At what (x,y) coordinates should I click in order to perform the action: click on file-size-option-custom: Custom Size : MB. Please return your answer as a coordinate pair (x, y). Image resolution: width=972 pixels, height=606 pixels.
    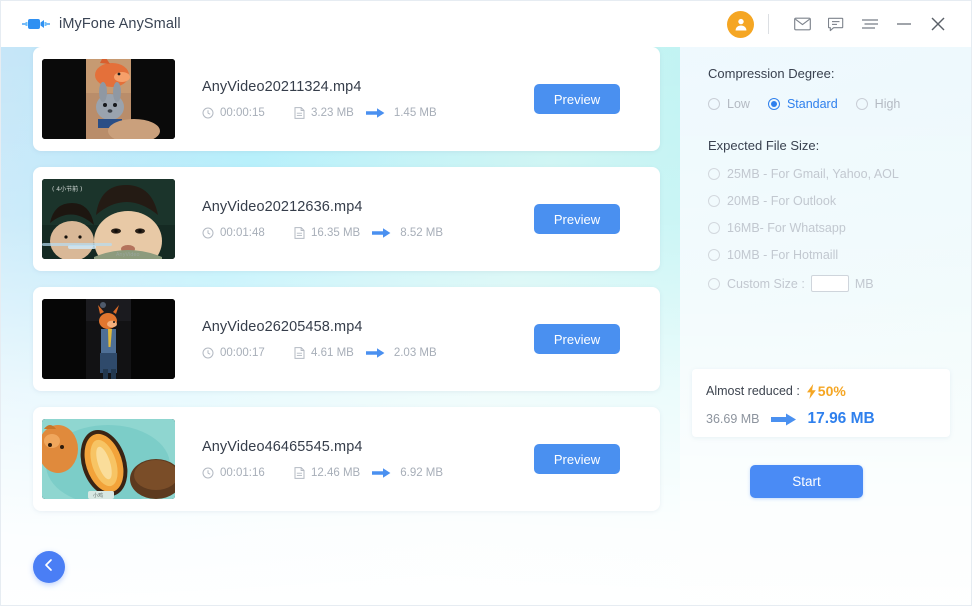
    Looking at the image, I should click on (839, 283).